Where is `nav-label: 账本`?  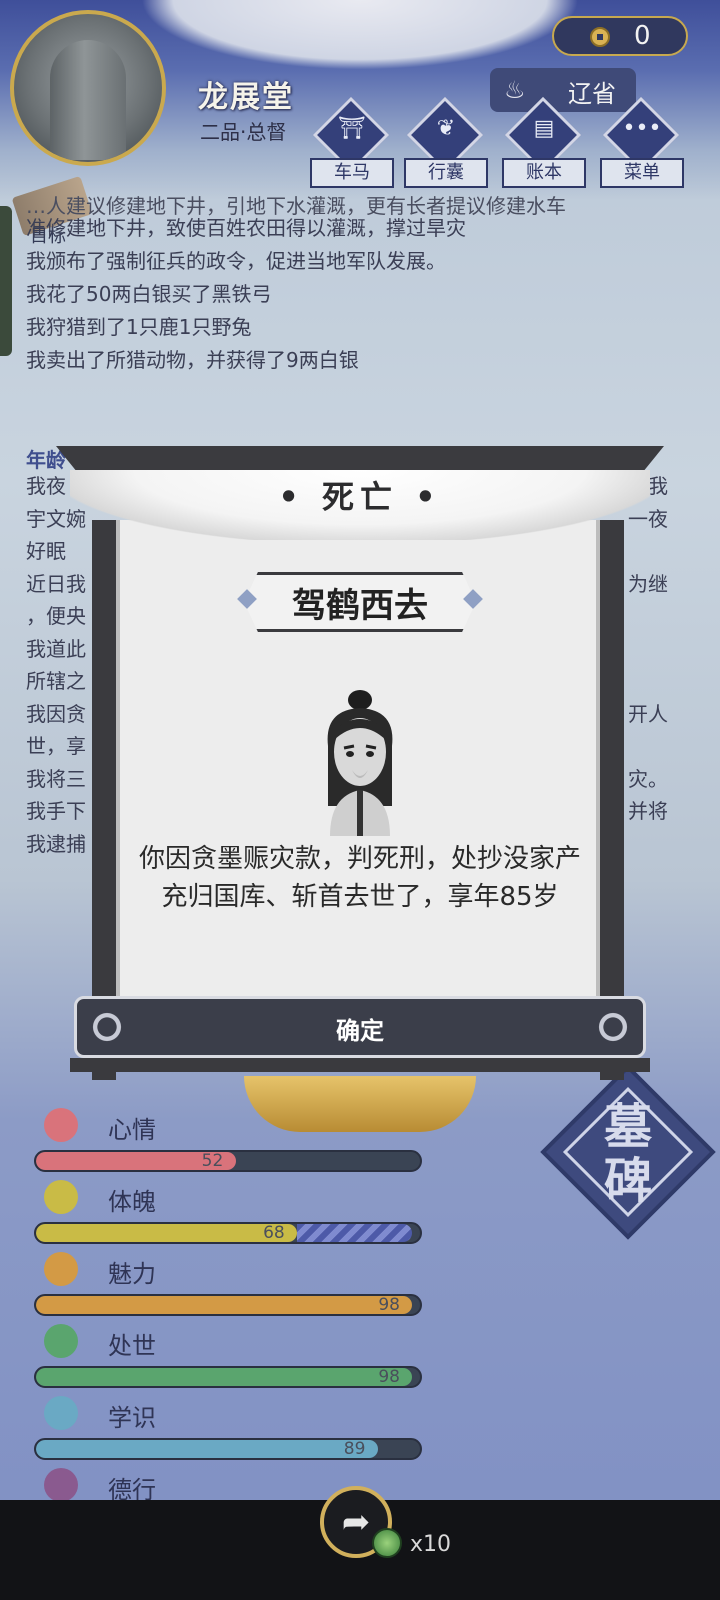
nav-label: 账本 is located at coordinates (544, 173).